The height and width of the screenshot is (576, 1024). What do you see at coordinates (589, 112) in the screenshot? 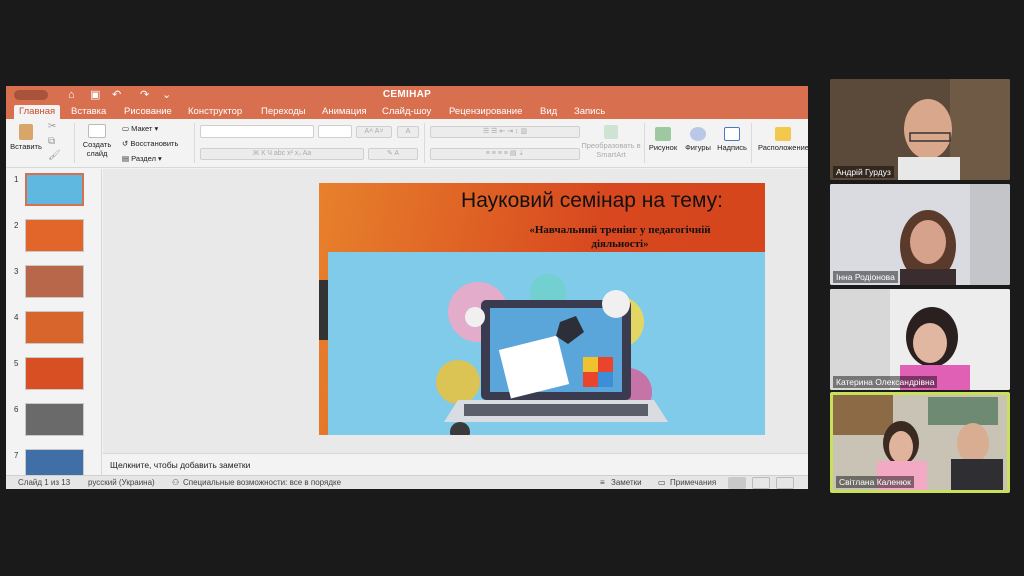
I see `tab-record: Запись` at bounding box center [589, 112].